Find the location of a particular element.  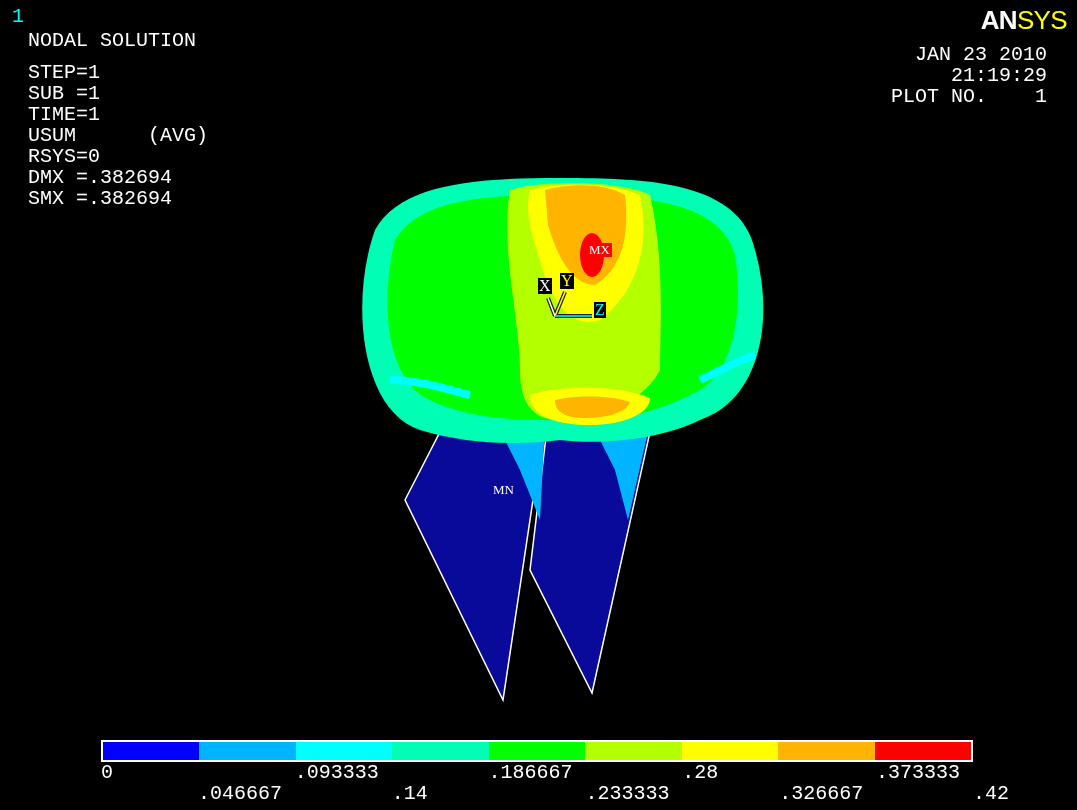

date-line: JAN 23 2010 is located at coordinates (980, 54).